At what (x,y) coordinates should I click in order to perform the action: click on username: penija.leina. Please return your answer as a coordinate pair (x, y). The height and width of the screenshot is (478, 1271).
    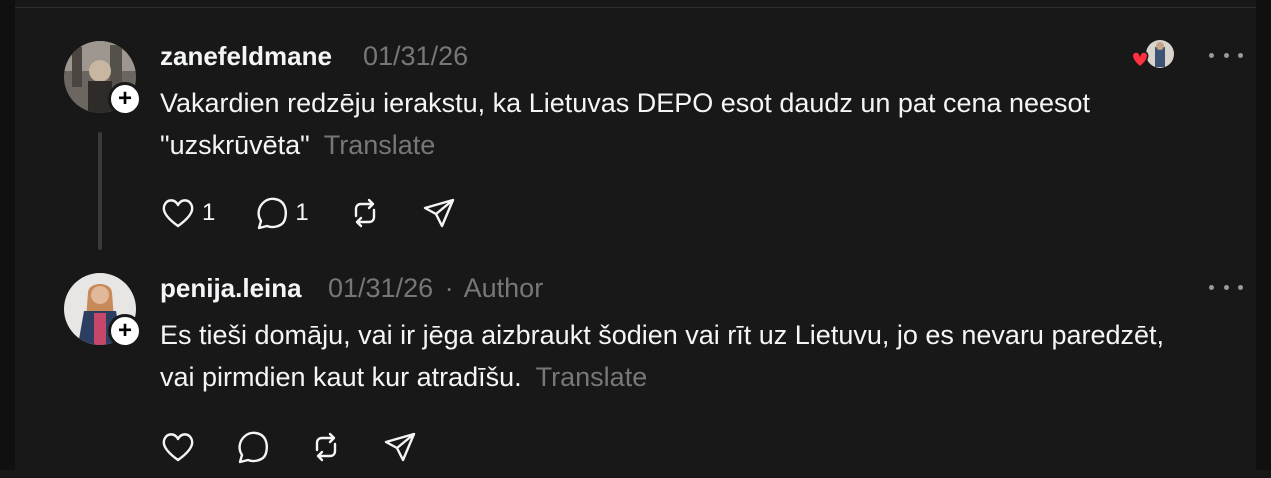
    Looking at the image, I should click on (231, 288).